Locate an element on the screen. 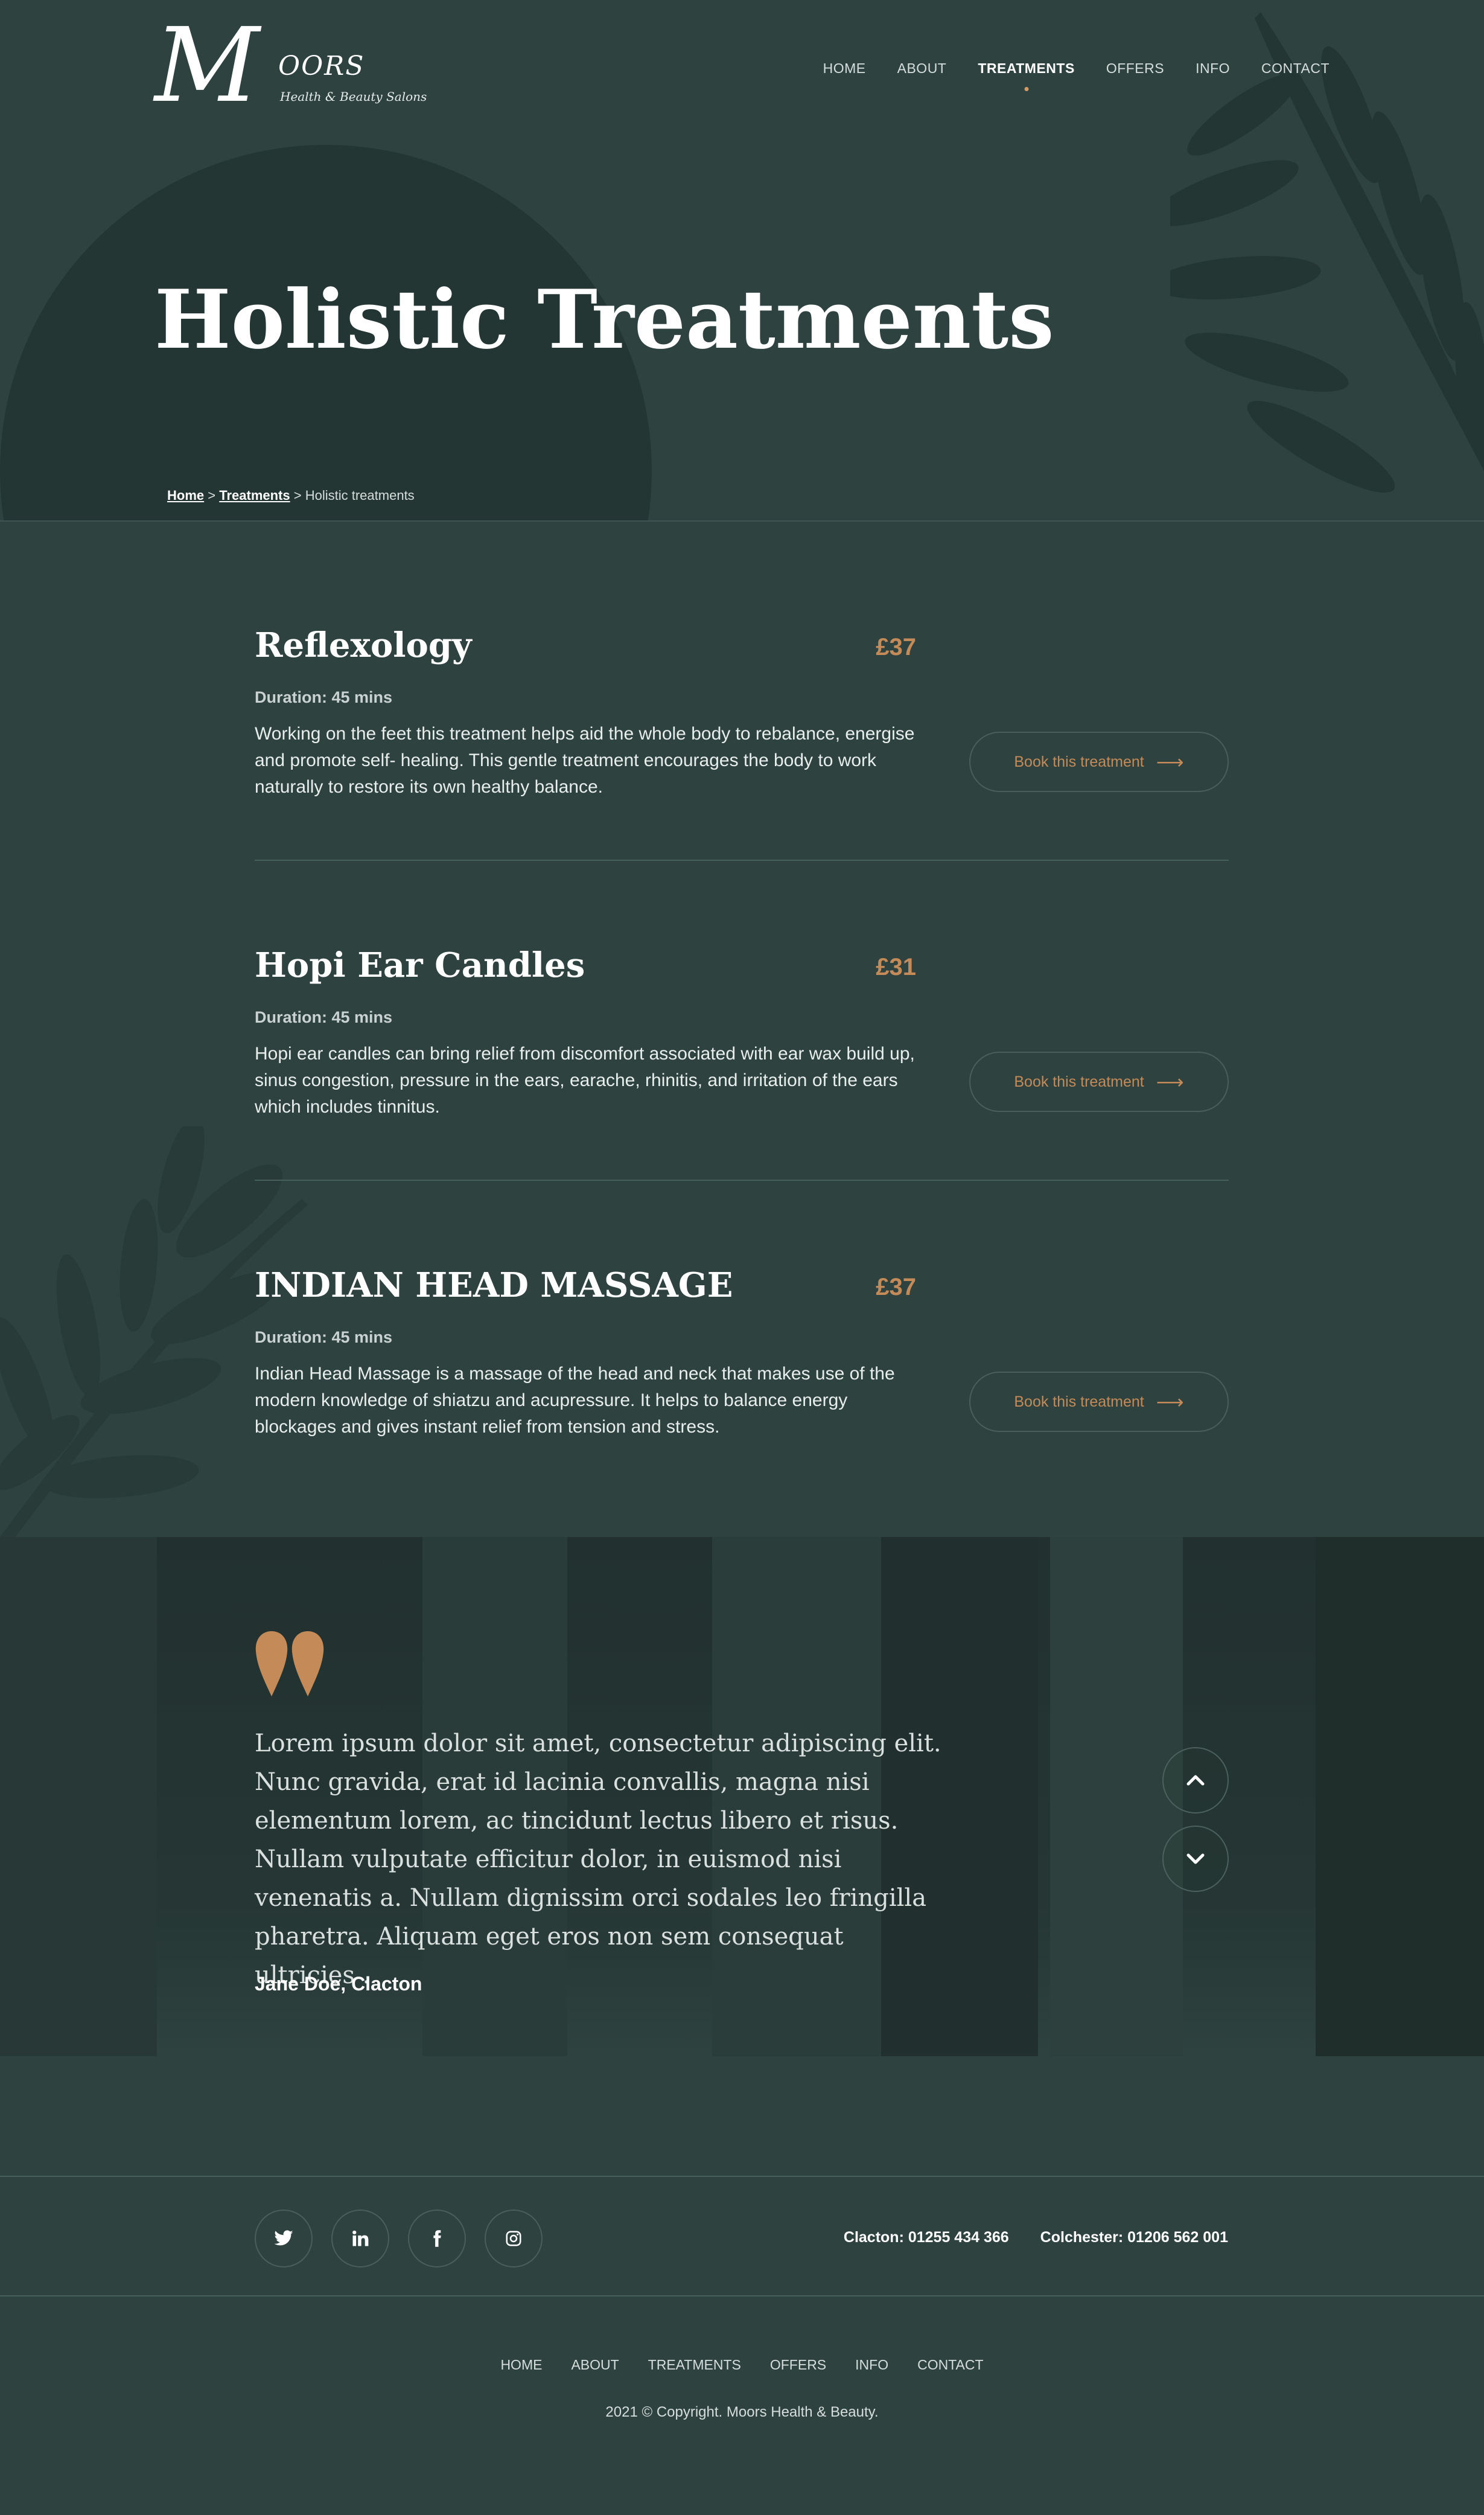  instagram-link is located at coordinates (514, 2238).